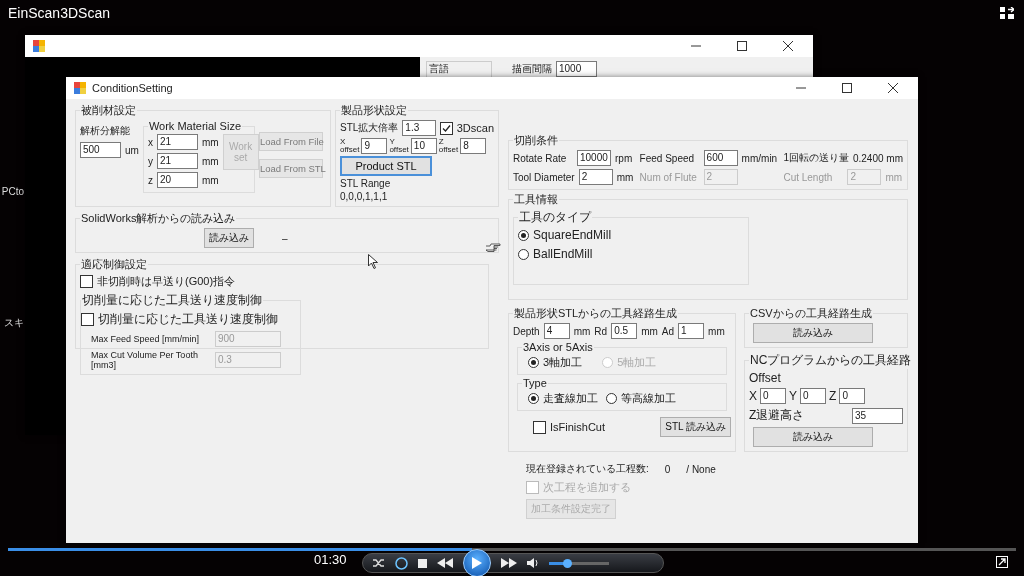 This screenshot has height=576, width=1024. I want to click on label: Z退避高さ, so click(777, 415).